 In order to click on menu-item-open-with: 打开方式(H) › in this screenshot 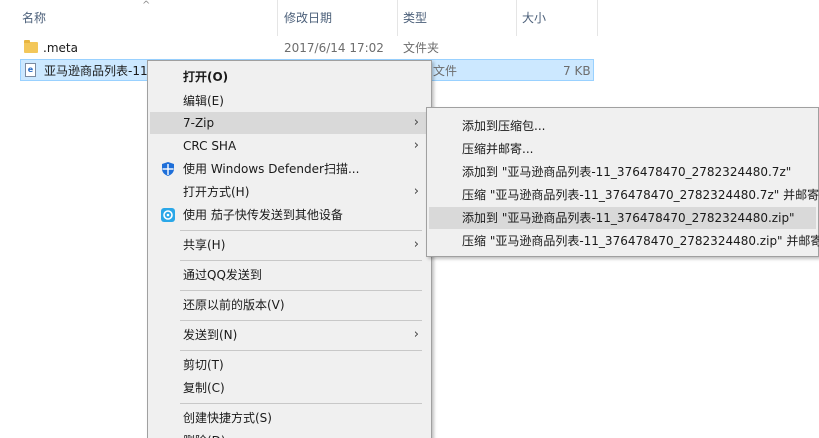, I will do `click(289, 192)`.